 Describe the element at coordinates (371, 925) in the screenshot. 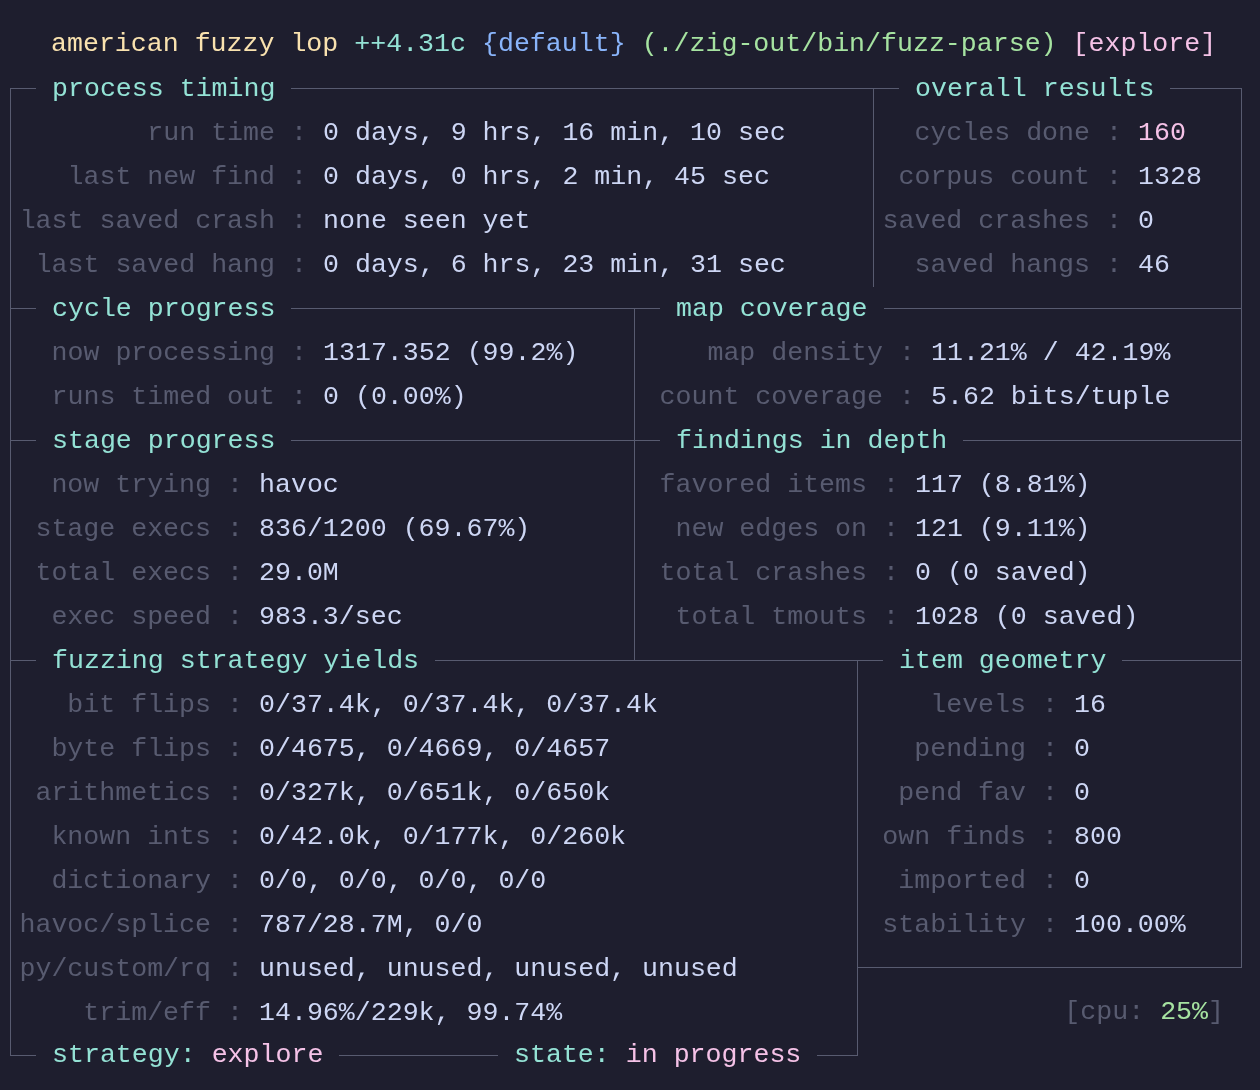

I see `stat-value: 787/28.7M, 0/0` at that location.